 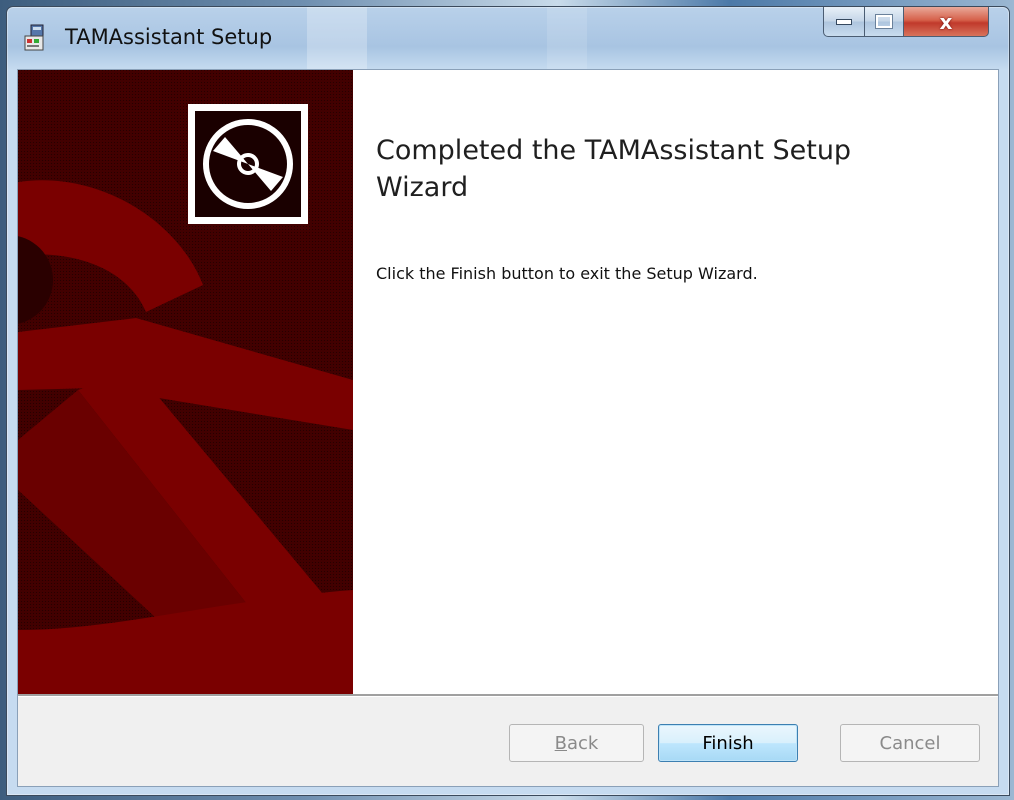 I want to click on minimize-icon, so click(x=844, y=21).